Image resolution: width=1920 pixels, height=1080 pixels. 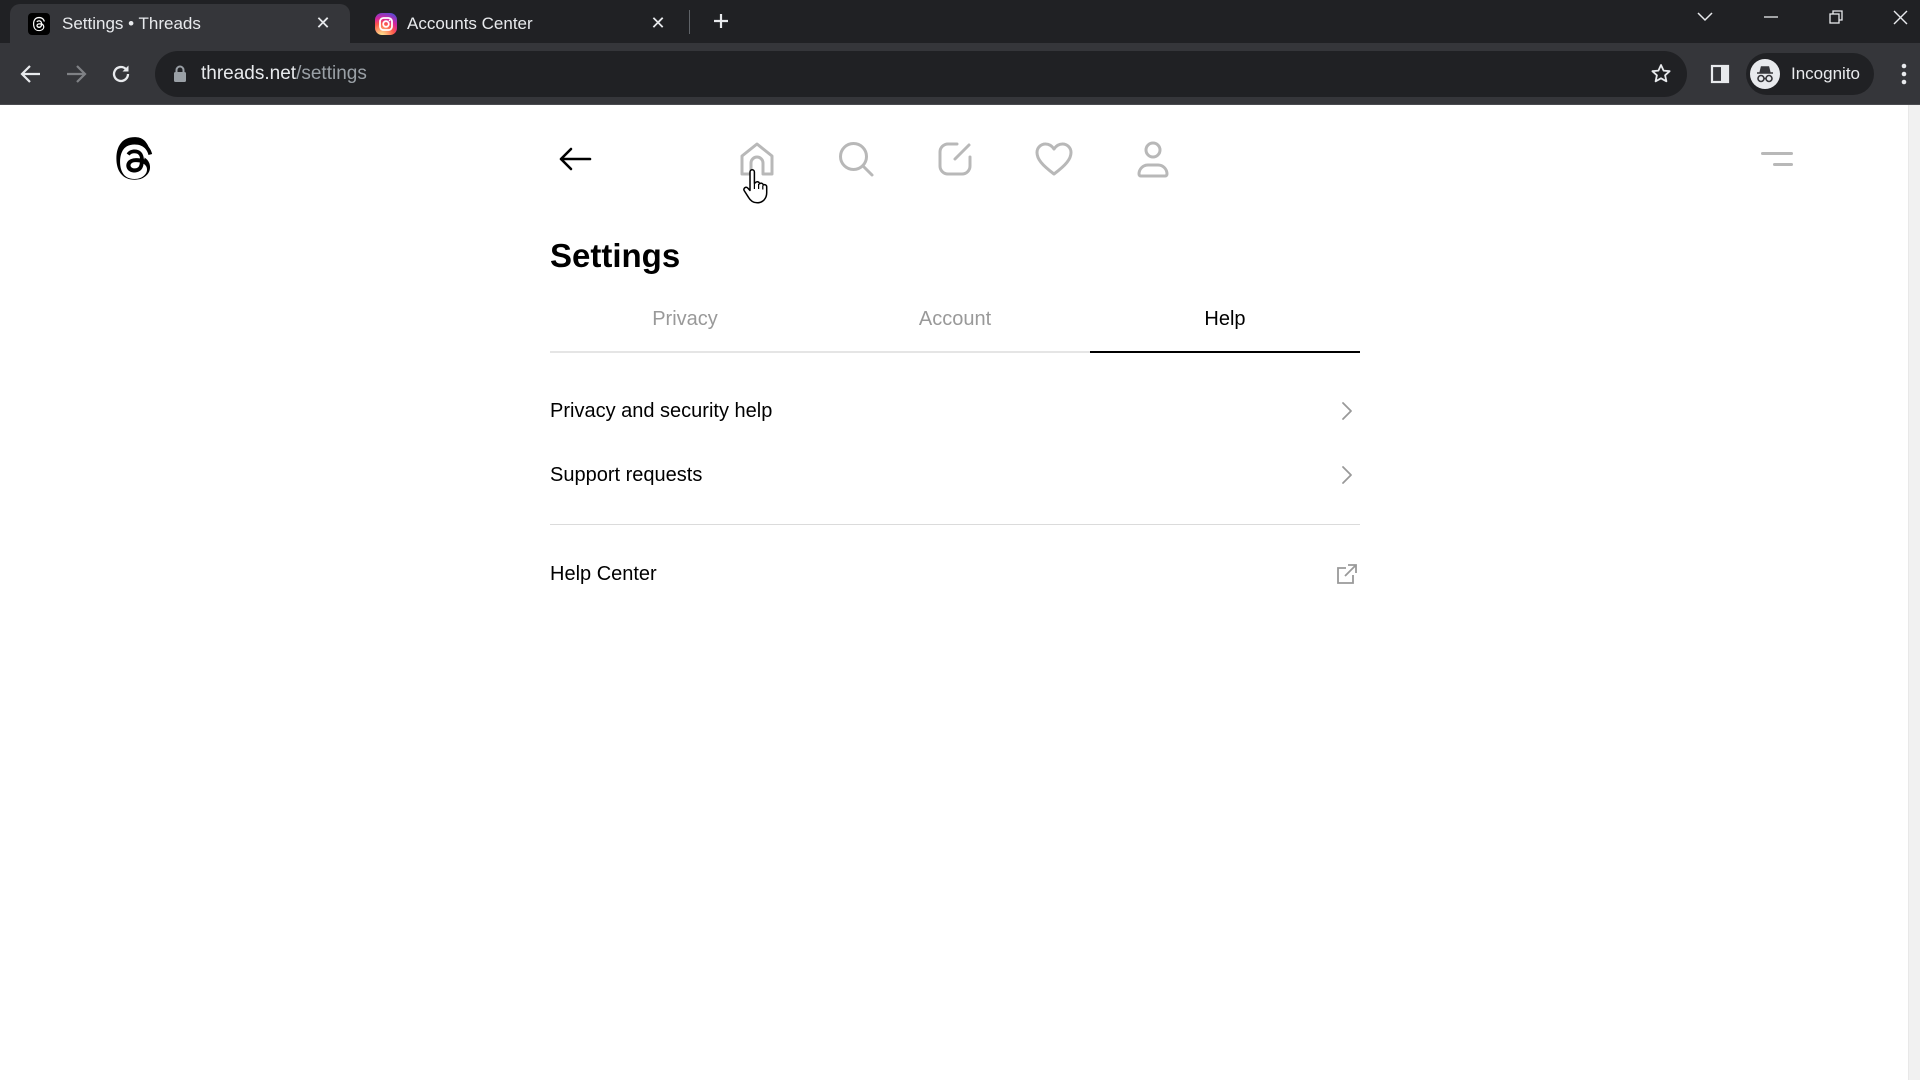 I want to click on incognito-profile-button: Incognito, so click(x=1810, y=74).